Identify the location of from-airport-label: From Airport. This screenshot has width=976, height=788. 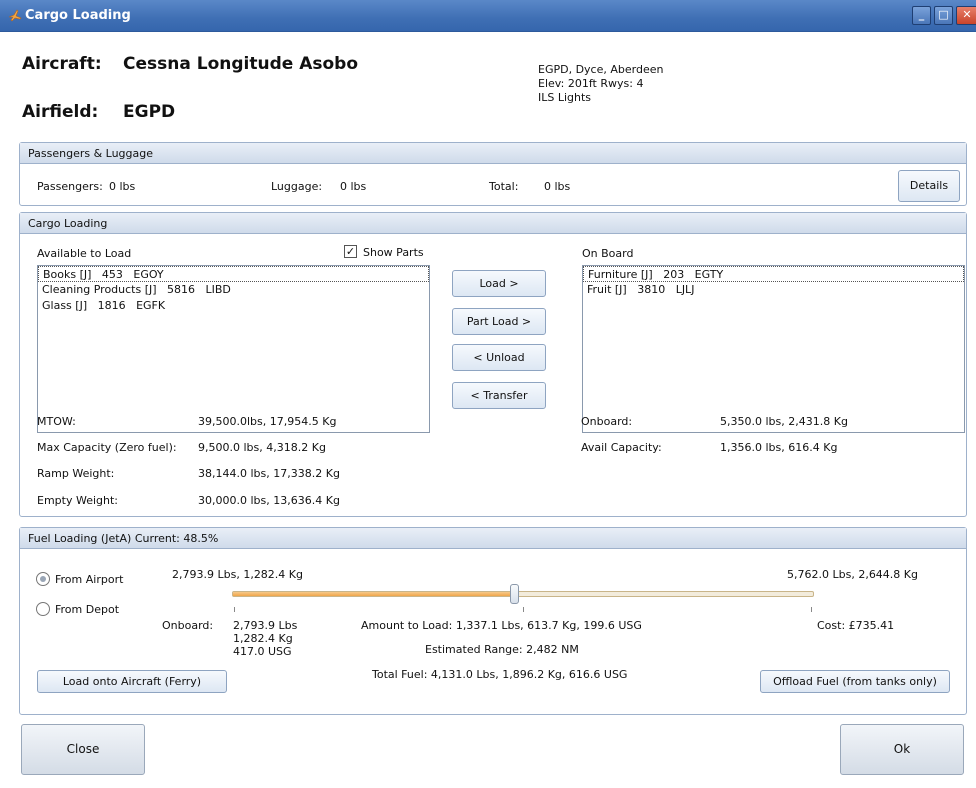
(89, 579).